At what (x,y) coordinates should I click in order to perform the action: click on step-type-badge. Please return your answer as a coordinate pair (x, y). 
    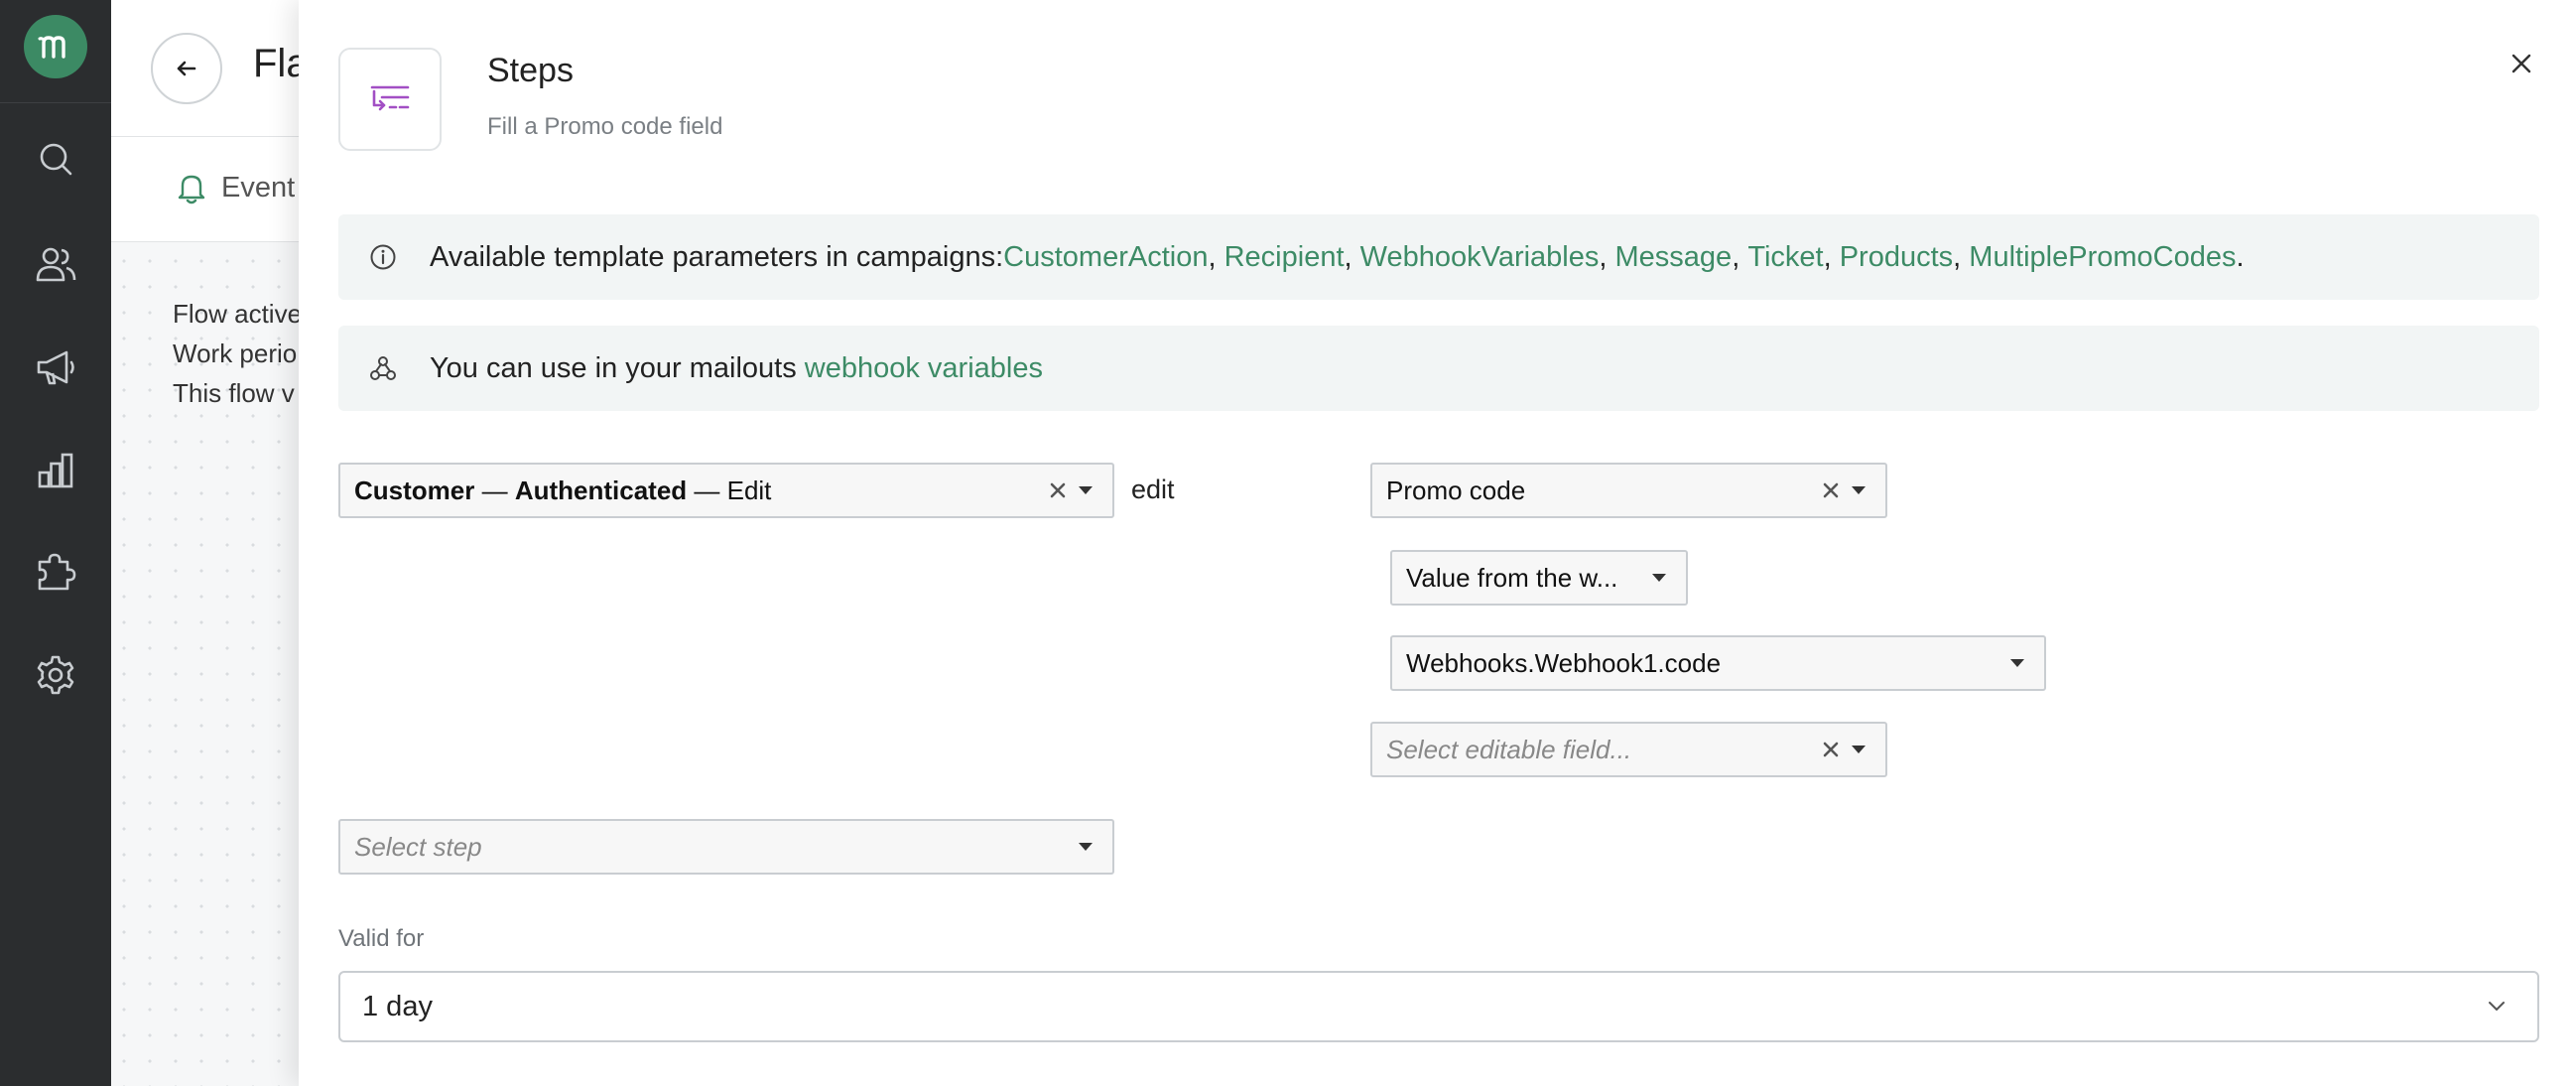
    Looking at the image, I should click on (390, 99).